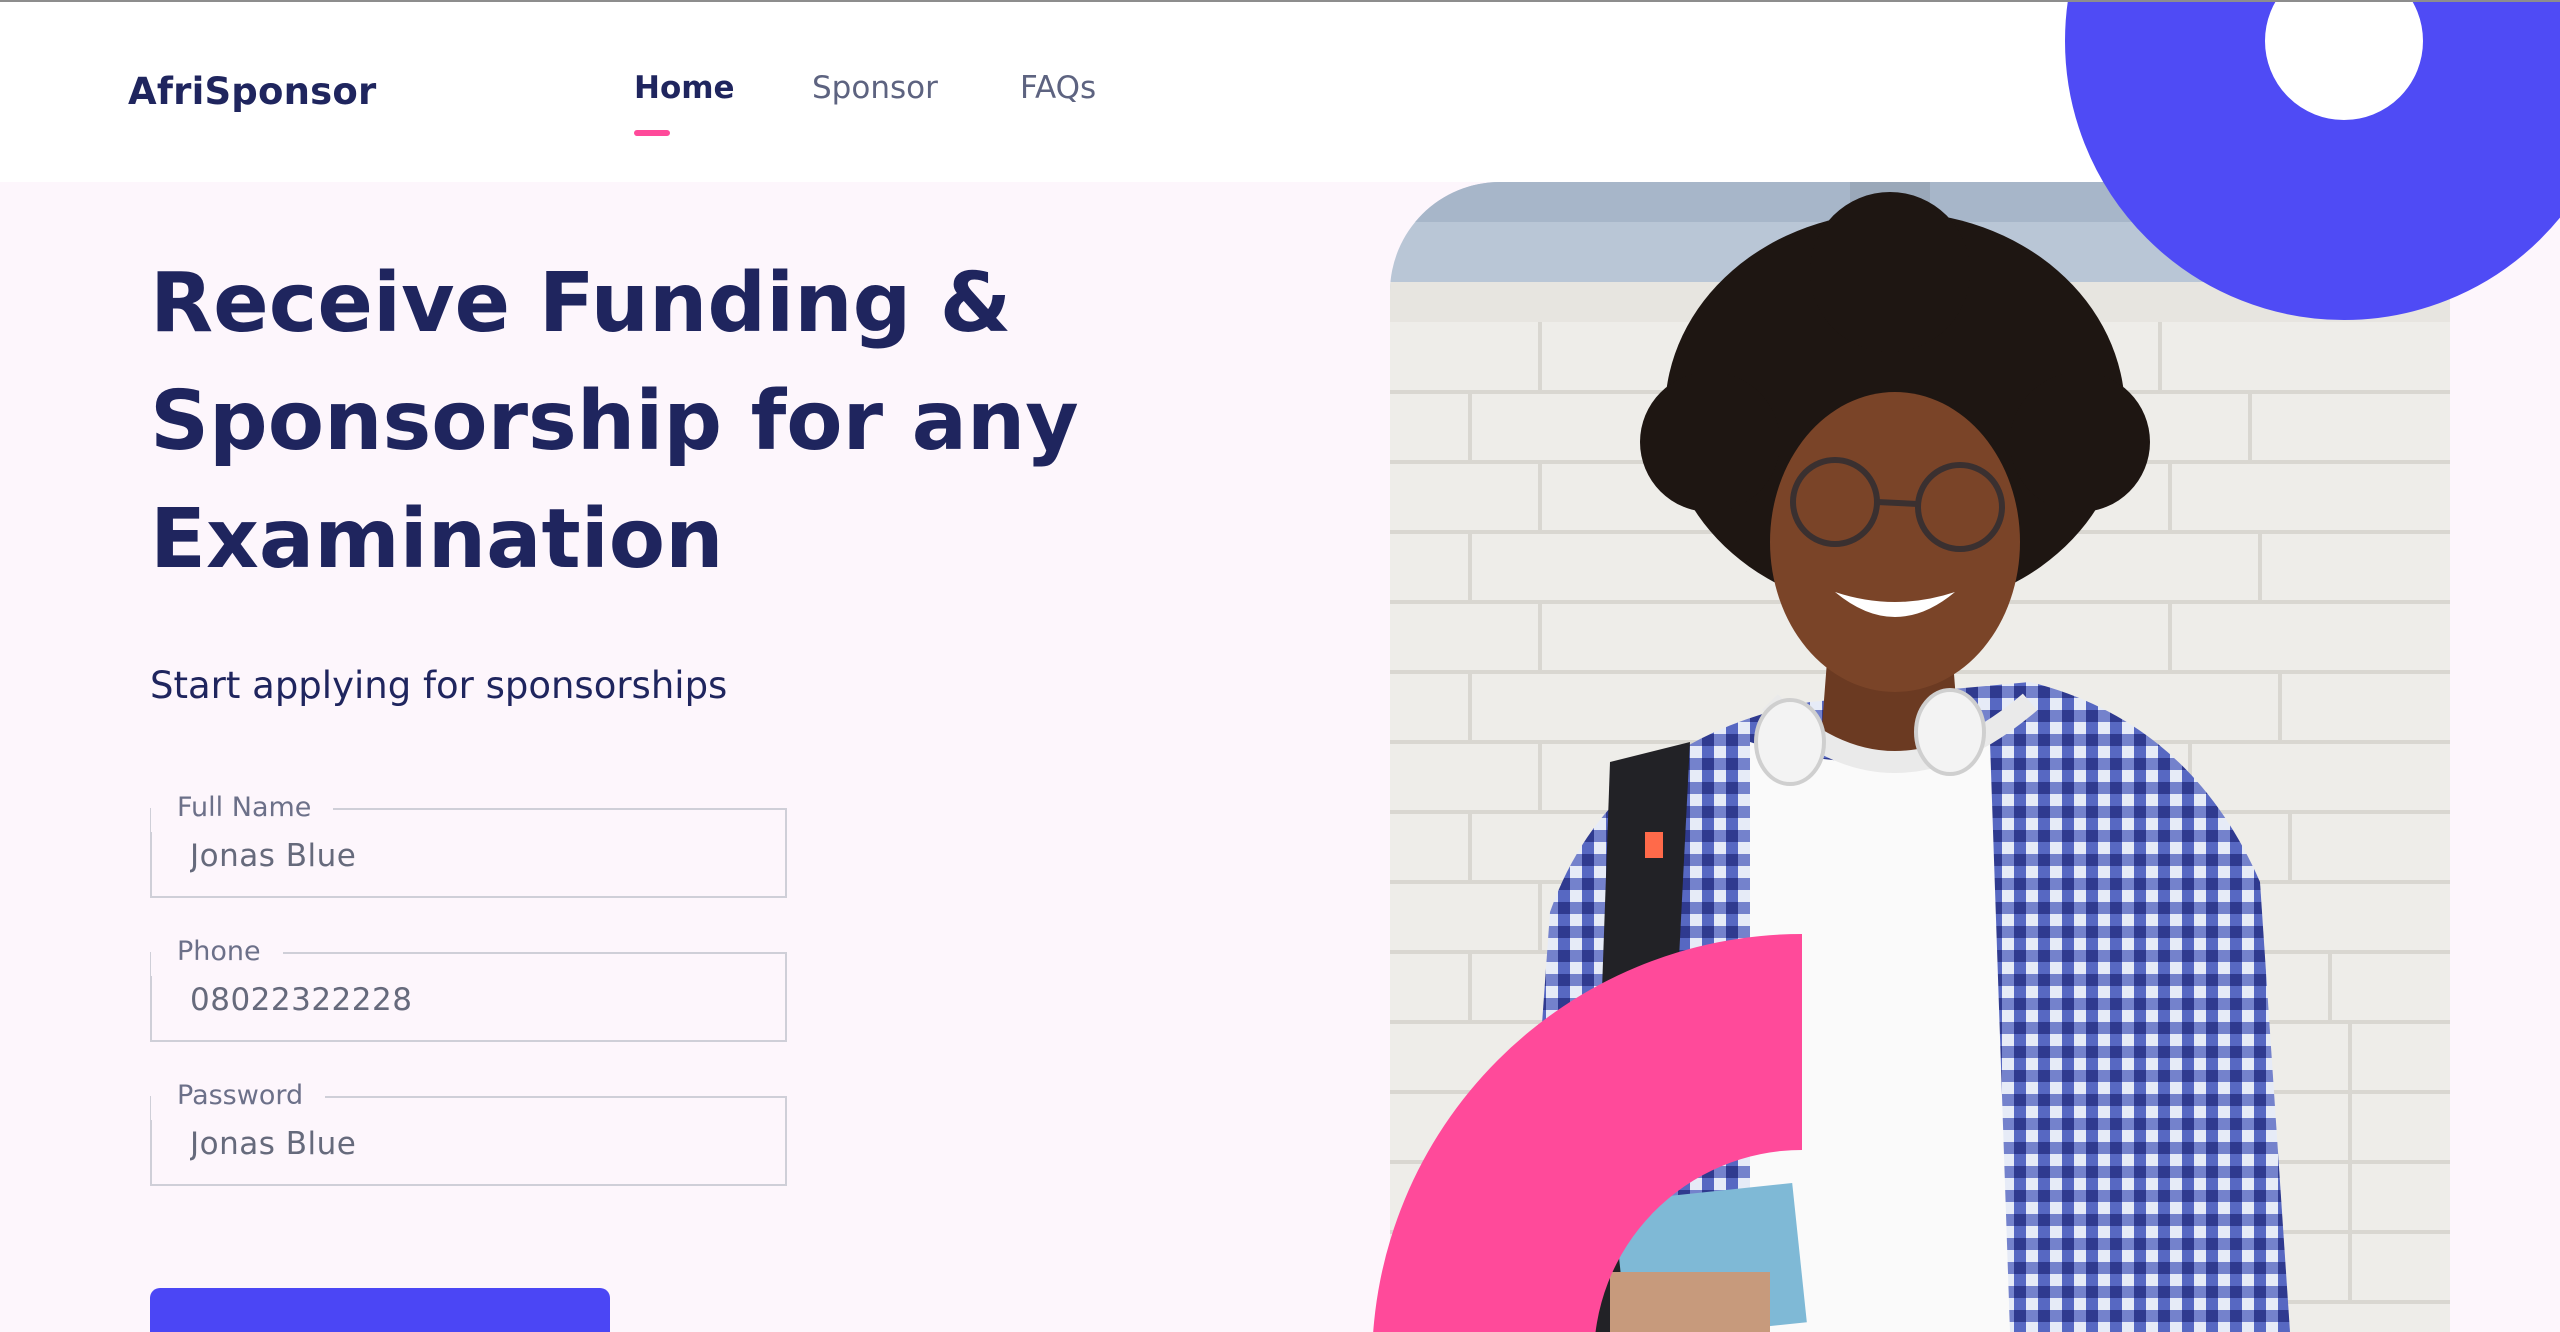 The width and height of the screenshot is (2560, 1332). I want to click on decorative-pink-arc, so click(1587, 1133).